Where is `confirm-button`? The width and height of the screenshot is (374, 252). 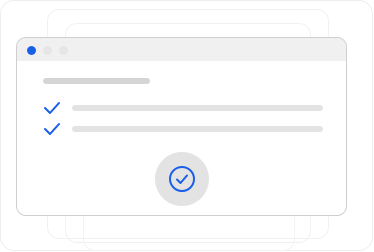
confirm-button is located at coordinates (182, 179).